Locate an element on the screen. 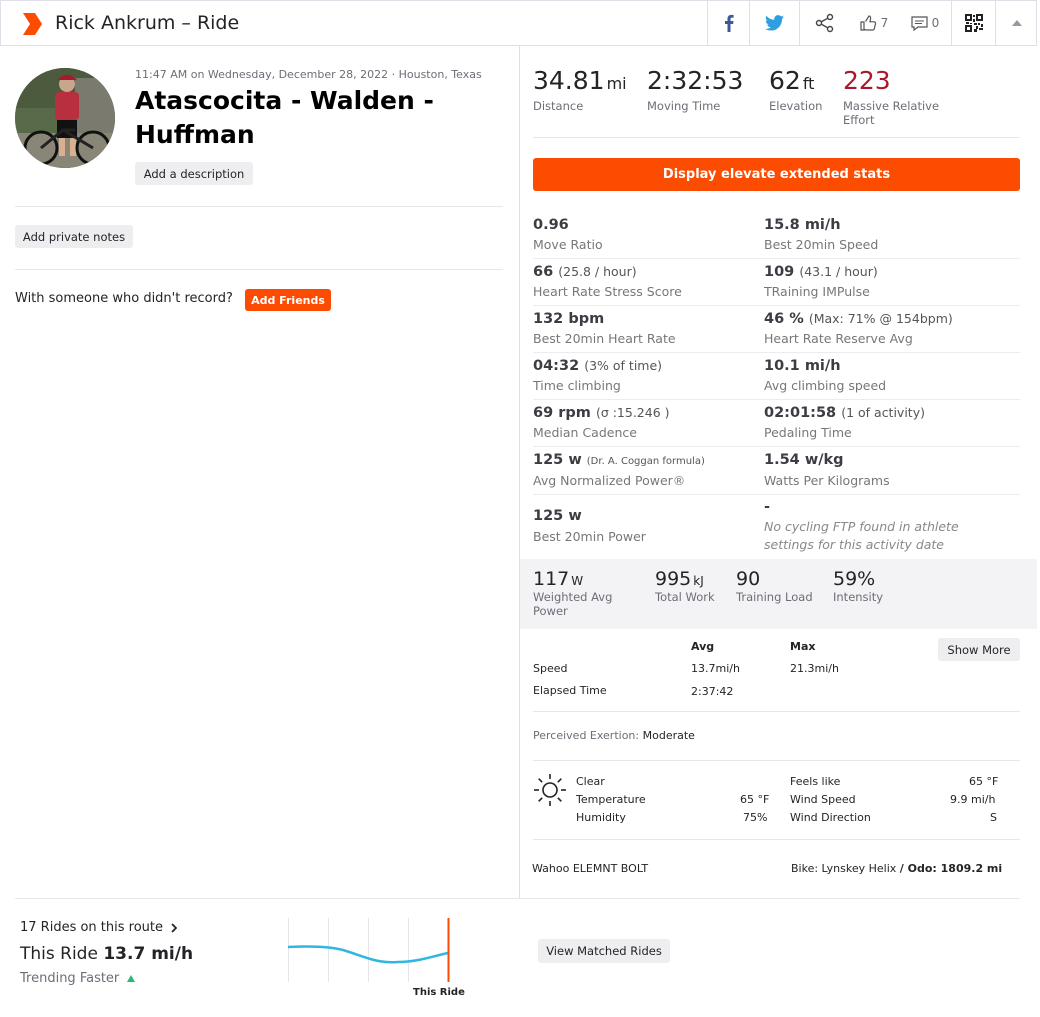  collapse-button is located at coordinates (1016, 23).